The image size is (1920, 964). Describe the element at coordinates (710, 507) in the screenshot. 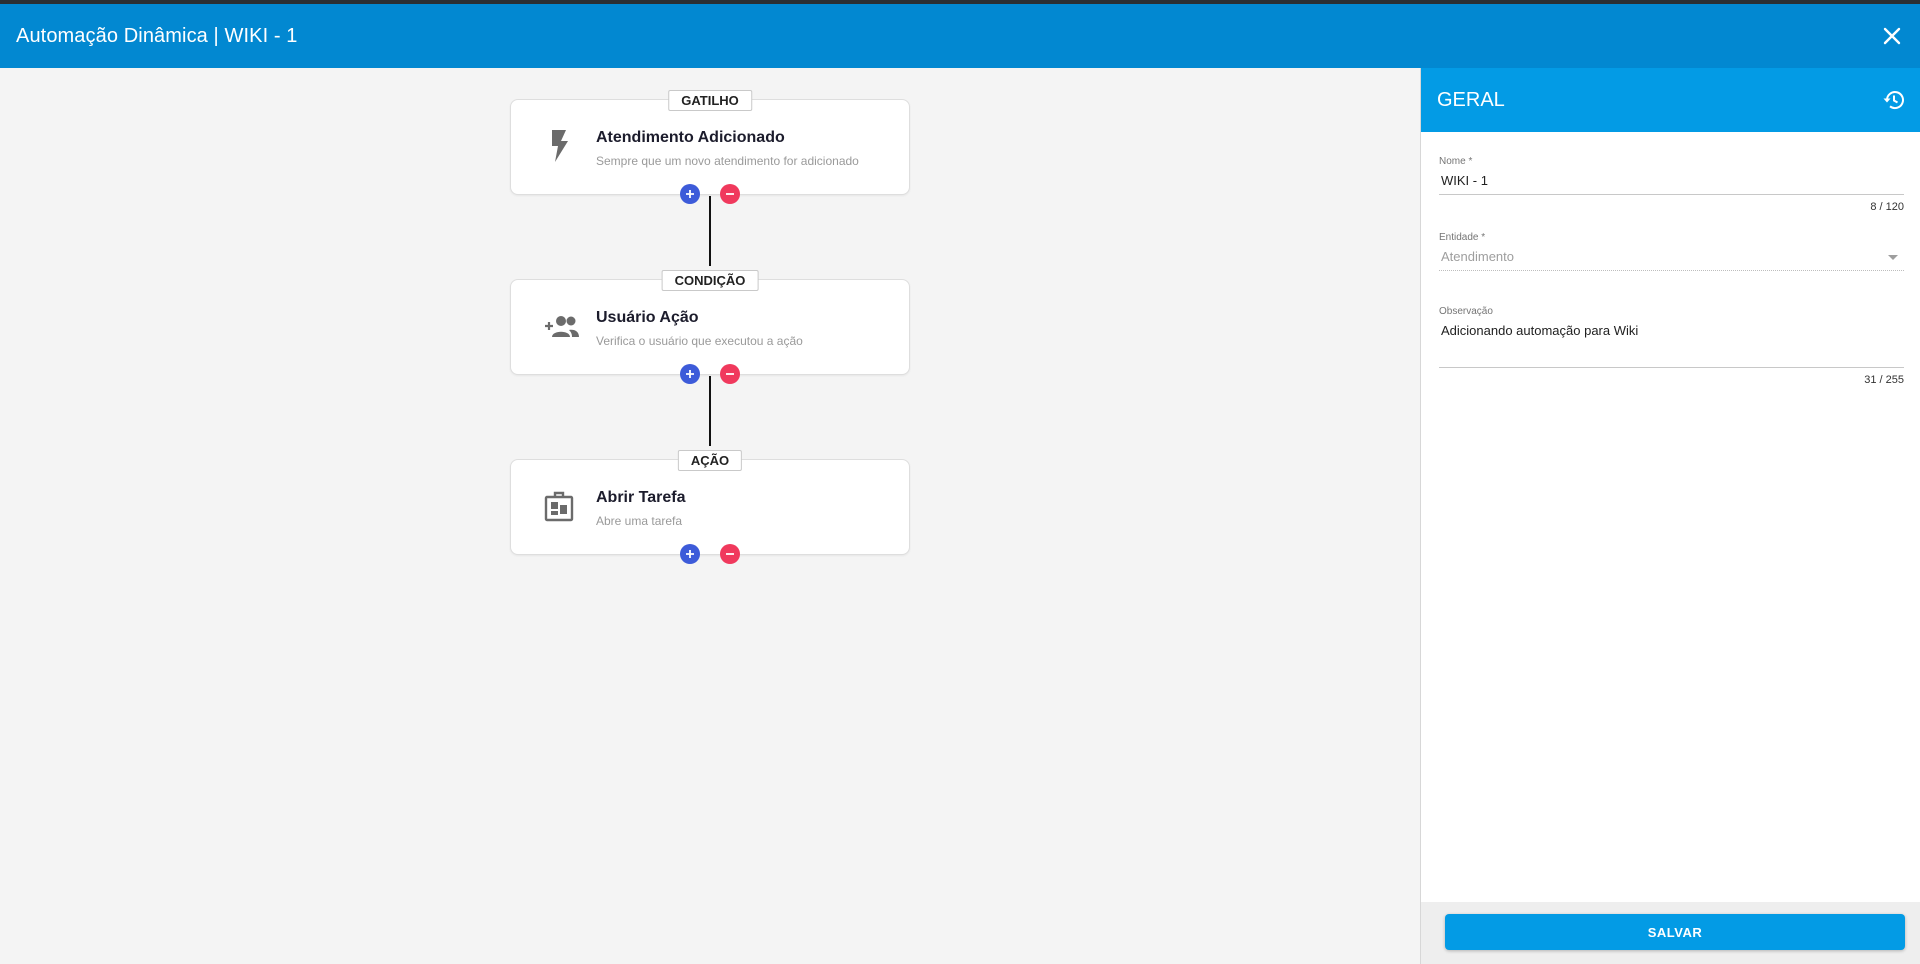

I see `action-node: AÇÃO Abrir Tarefa Abre uma tarefa` at that location.